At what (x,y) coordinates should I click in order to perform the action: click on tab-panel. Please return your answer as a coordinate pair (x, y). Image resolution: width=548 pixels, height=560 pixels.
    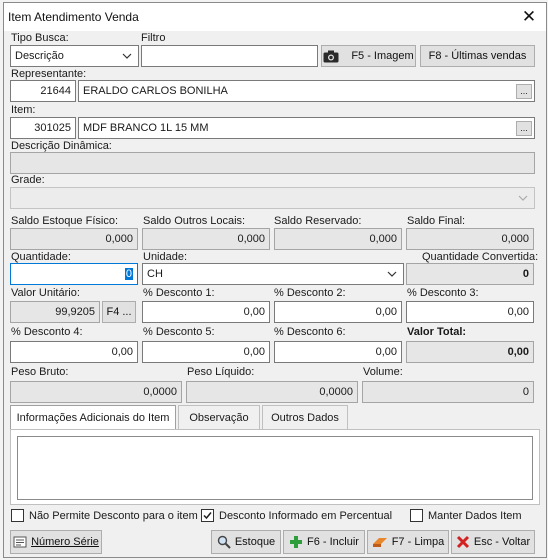
    Looking at the image, I should click on (275, 467).